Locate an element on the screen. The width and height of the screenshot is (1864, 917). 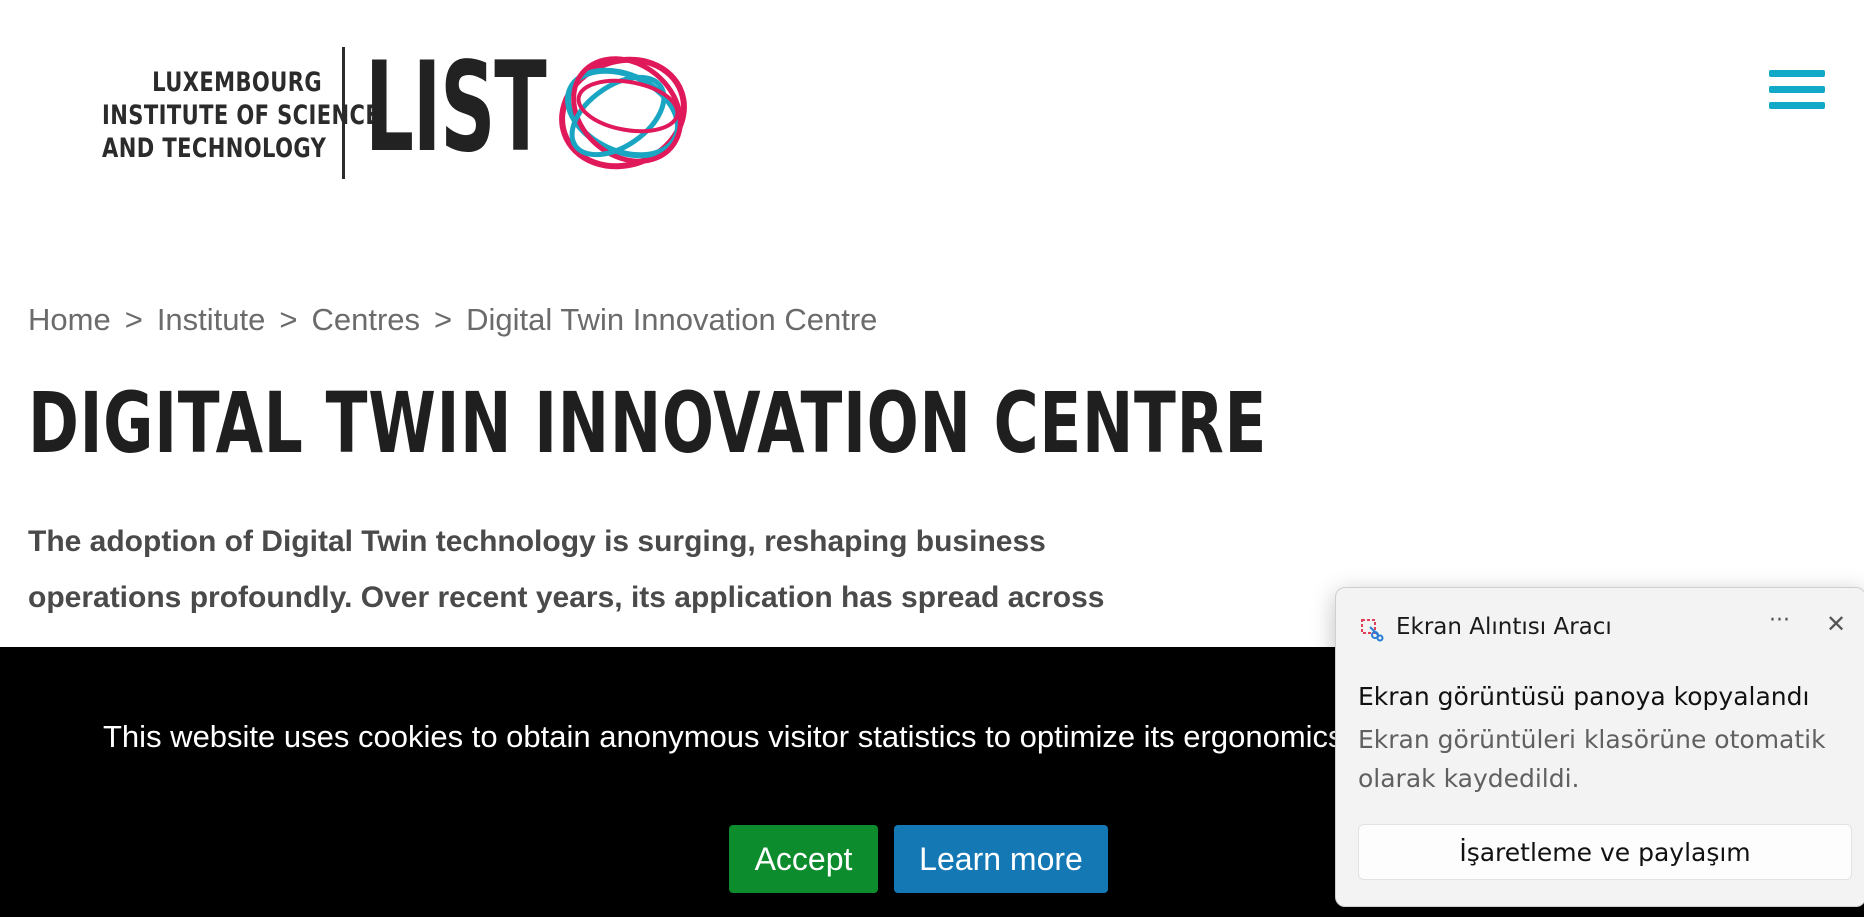
logo-line: INSTITUTE OF SCIENCE is located at coordinates (241, 115).